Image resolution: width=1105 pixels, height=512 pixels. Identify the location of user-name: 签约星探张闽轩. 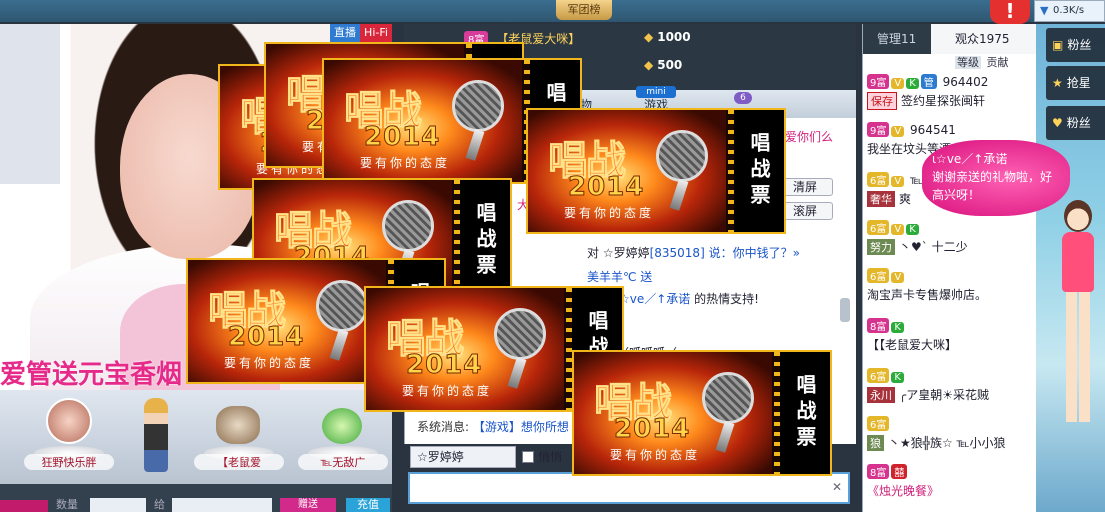
(943, 101).